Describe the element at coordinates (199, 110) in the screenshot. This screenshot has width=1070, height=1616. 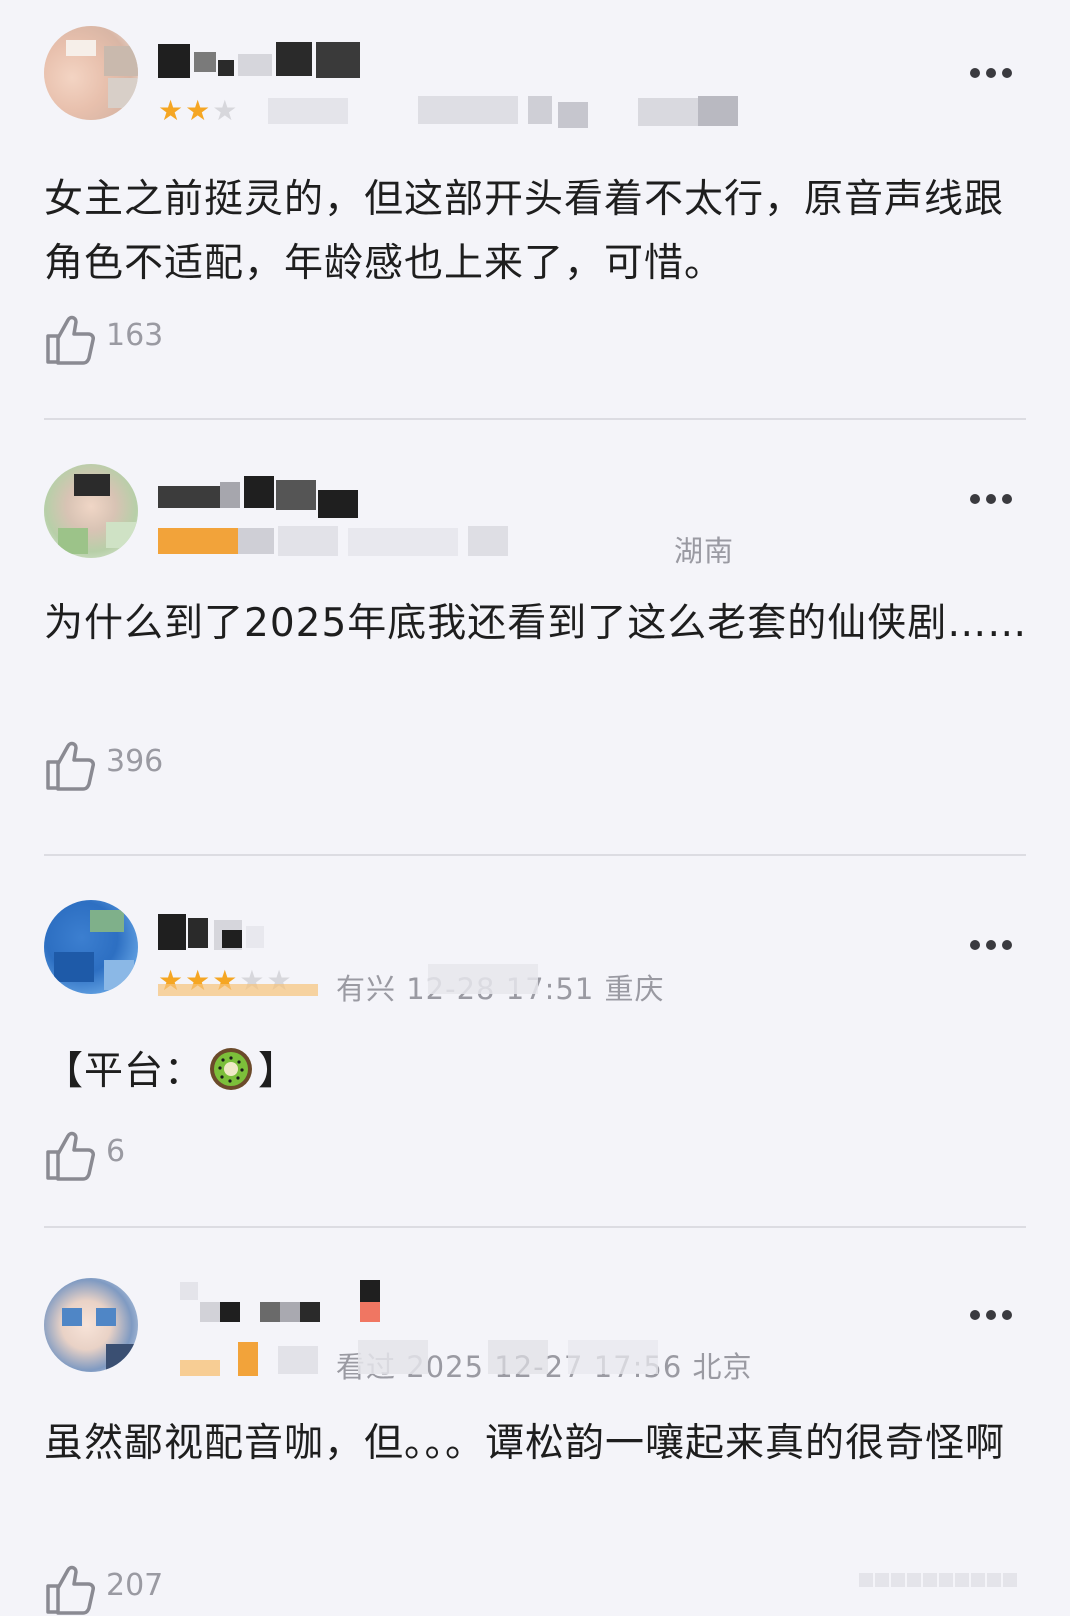
I see `rating-stars: ★★★` at that location.